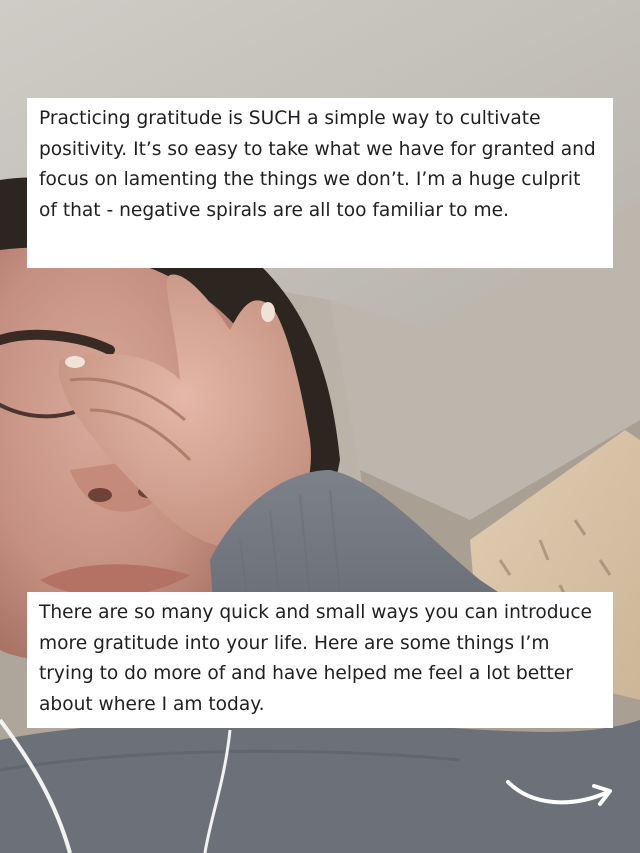 The height and width of the screenshot is (853, 640). Describe the element at coordinates (560, 793) in the screenshot. I see `curved-arrow-right-icon` at that location.